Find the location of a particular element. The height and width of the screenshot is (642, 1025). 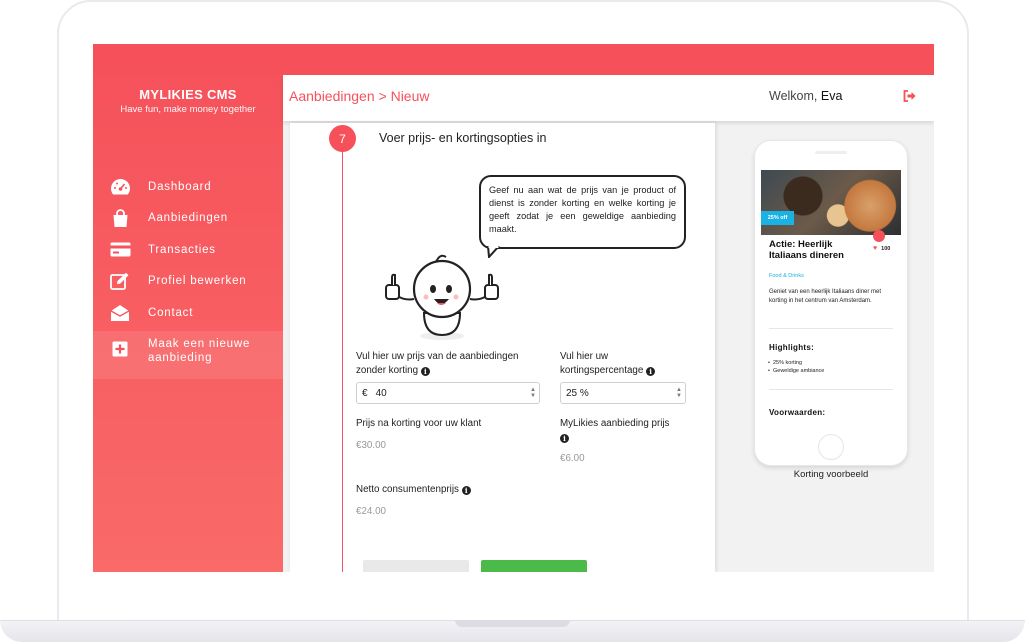

fee-value: €6.00 is located at coordinates (572, 458).